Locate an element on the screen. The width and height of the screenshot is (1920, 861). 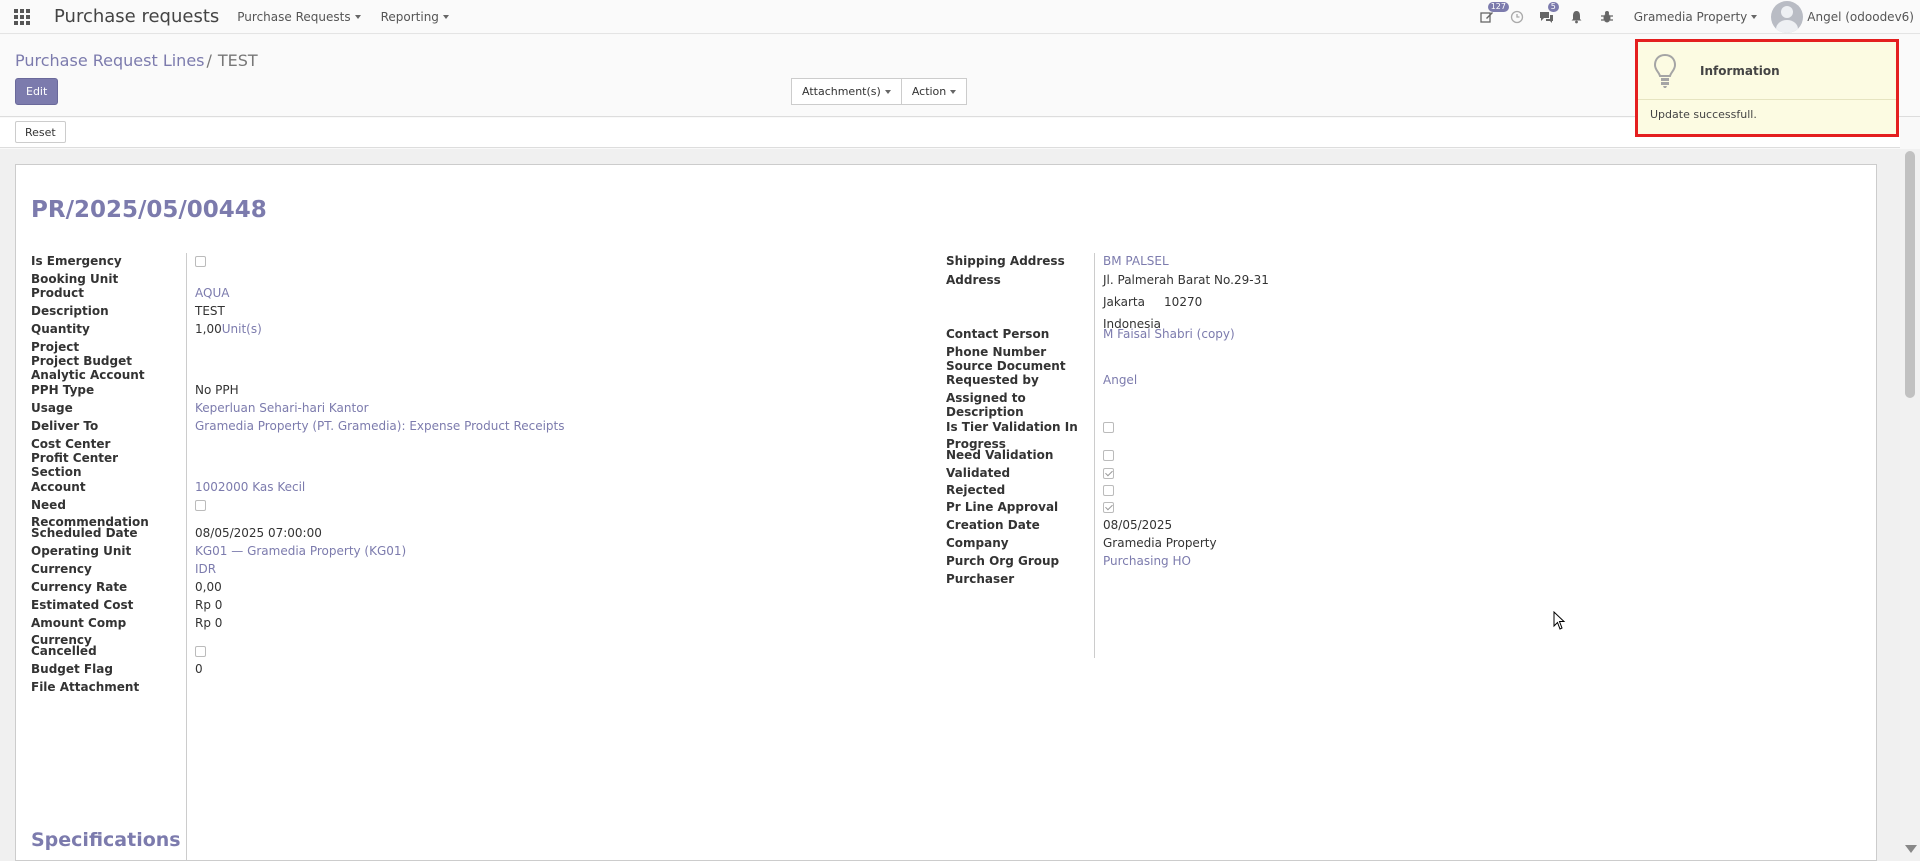
lightbulb-icon is located at coordinates (1665, 71).